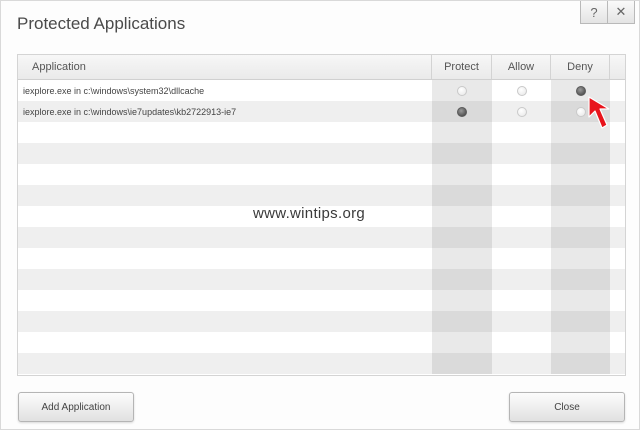 The width and height of the screenshot is (640, 430). What do you see at coordinates (594, 12) in the screenshot?
I see `help-button: ?` at bounding box center [594, 12].